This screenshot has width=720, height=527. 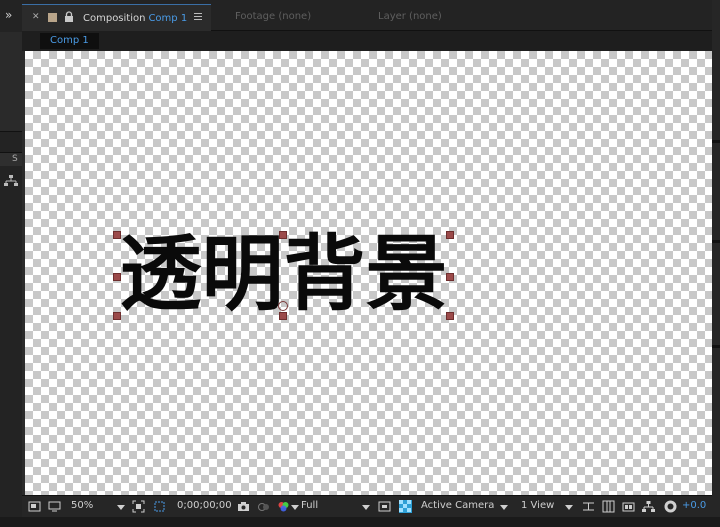 I want to click on resolution-dropdown-icon, so click(x=366, y=507).